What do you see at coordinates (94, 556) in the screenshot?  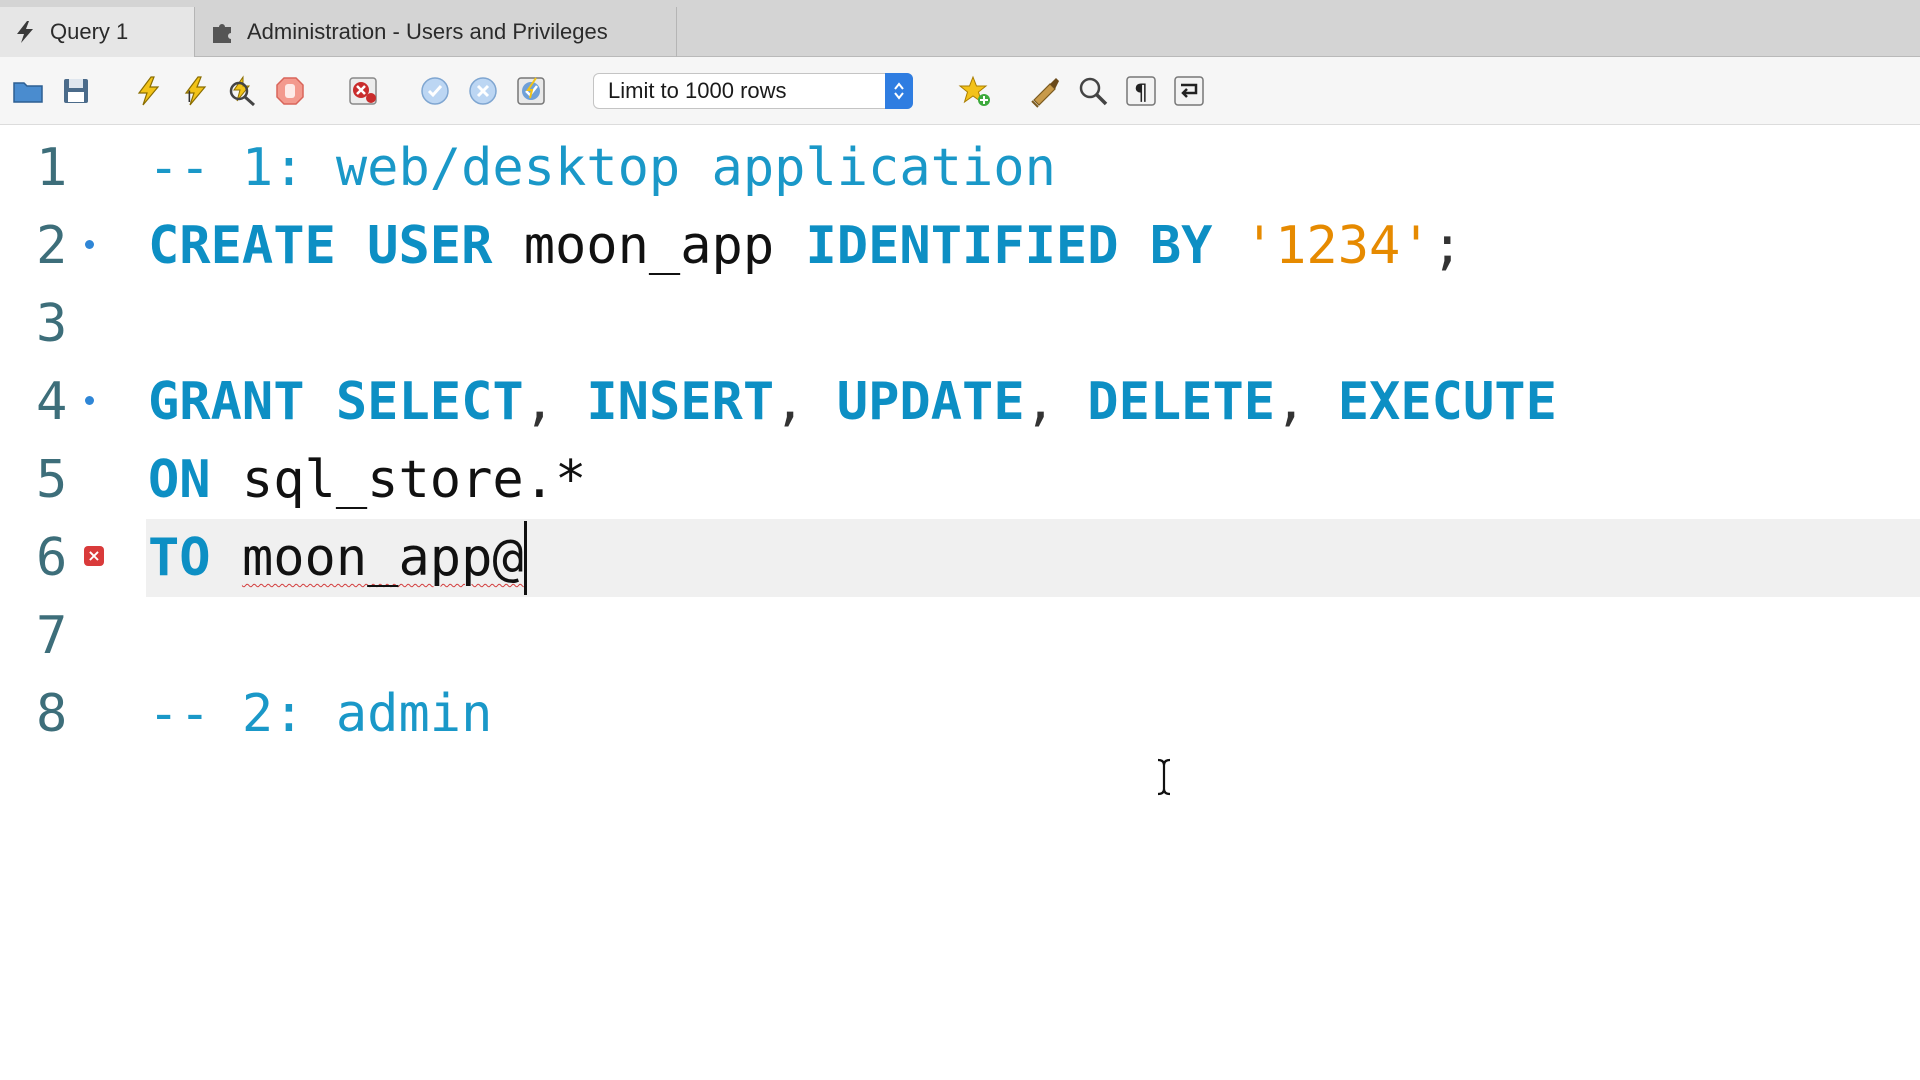 I see `syntax-error-icon: ×` at bounding box center [94, 556].